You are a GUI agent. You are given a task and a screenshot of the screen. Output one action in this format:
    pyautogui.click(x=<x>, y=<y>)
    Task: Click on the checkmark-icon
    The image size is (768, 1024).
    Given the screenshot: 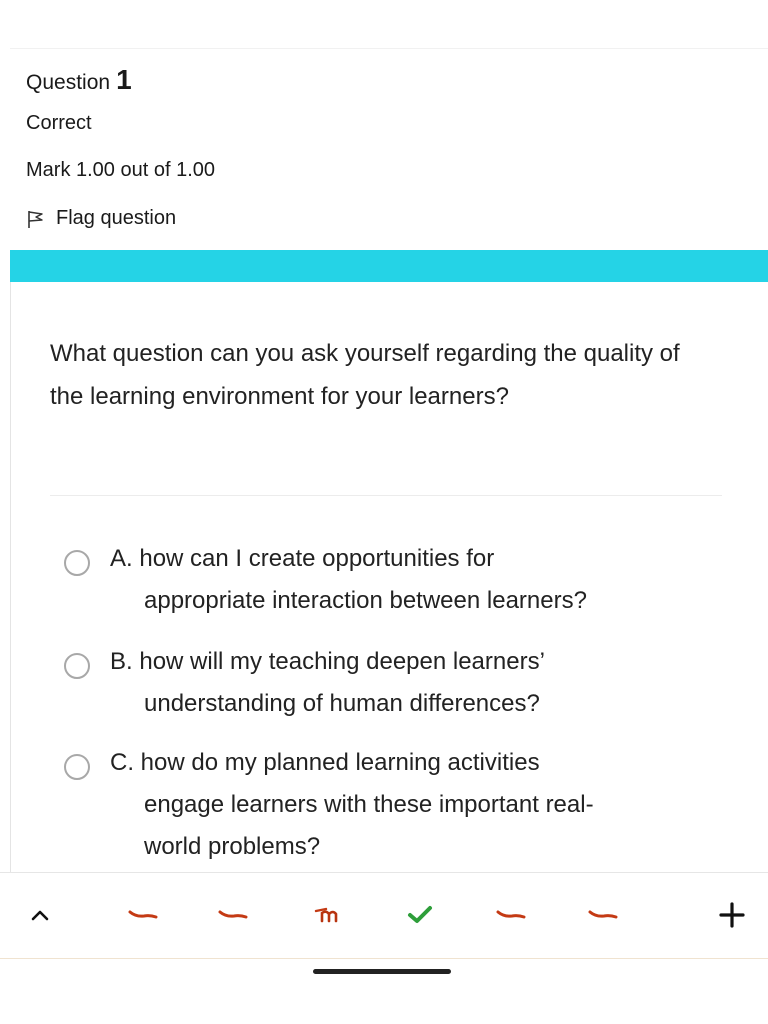 What is the action you would take?
    pyautogui.click(x=420, y=915)
    